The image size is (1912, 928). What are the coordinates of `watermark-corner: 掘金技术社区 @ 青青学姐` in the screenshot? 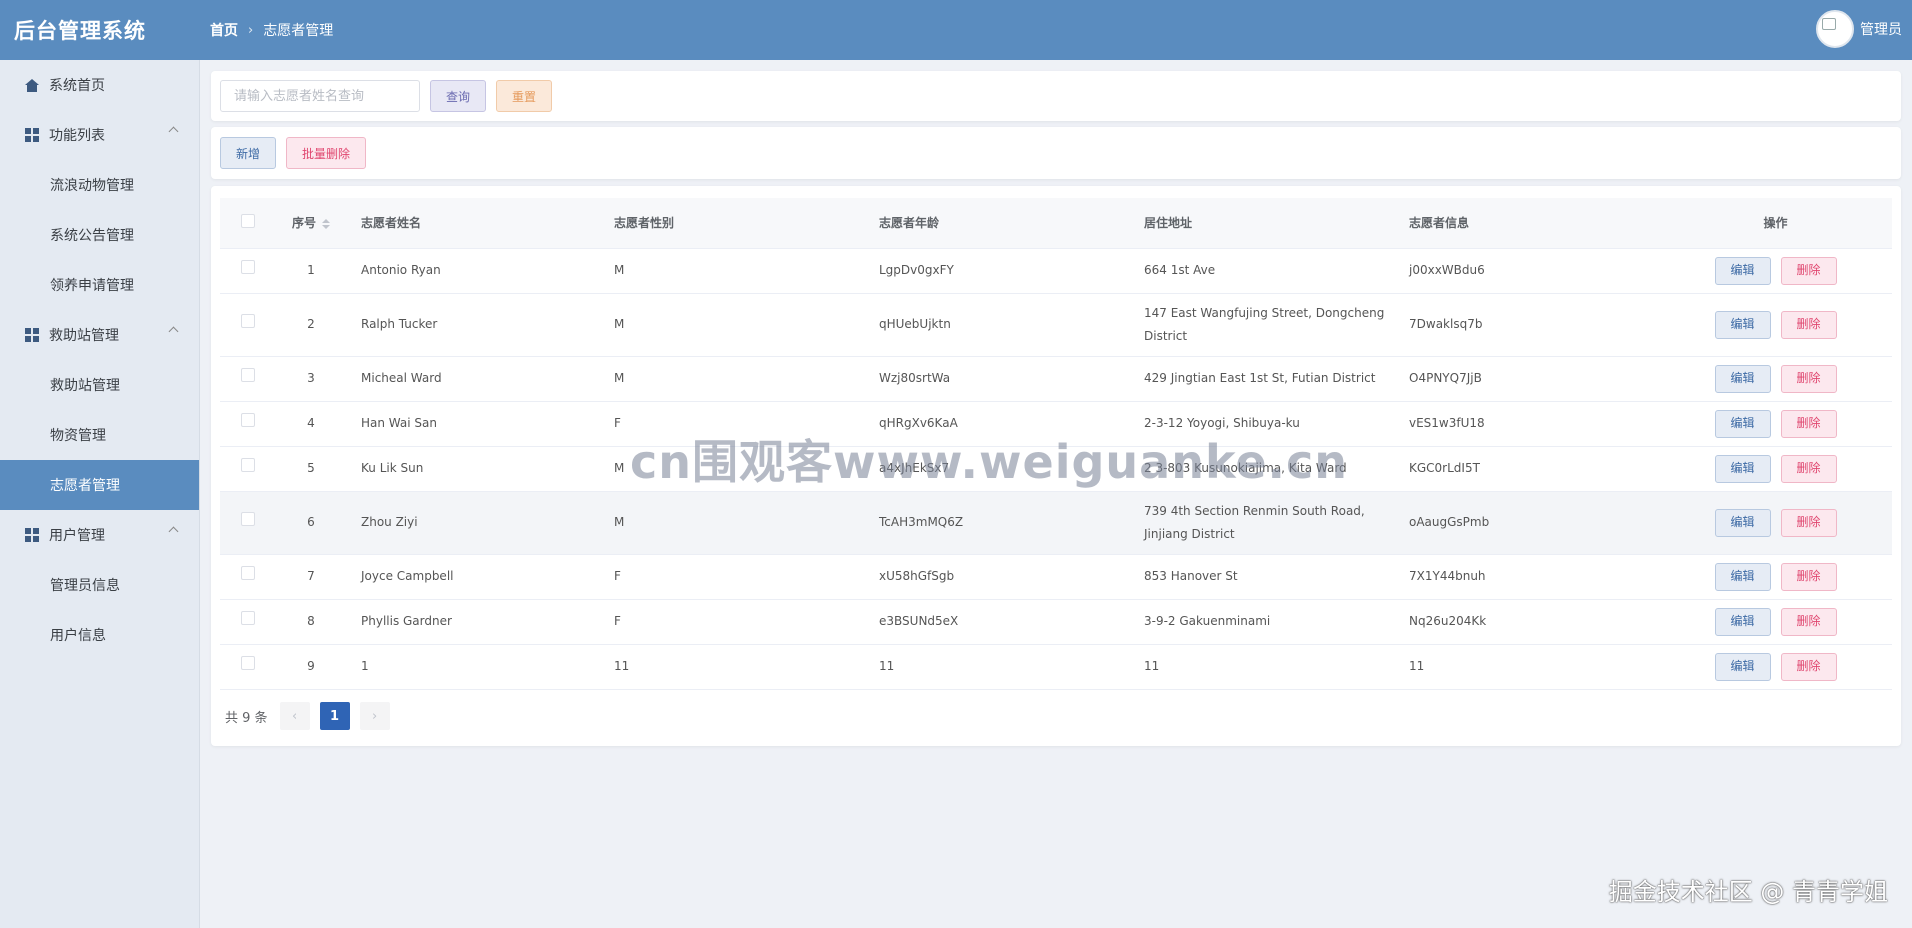 It's located at (1748, 892).